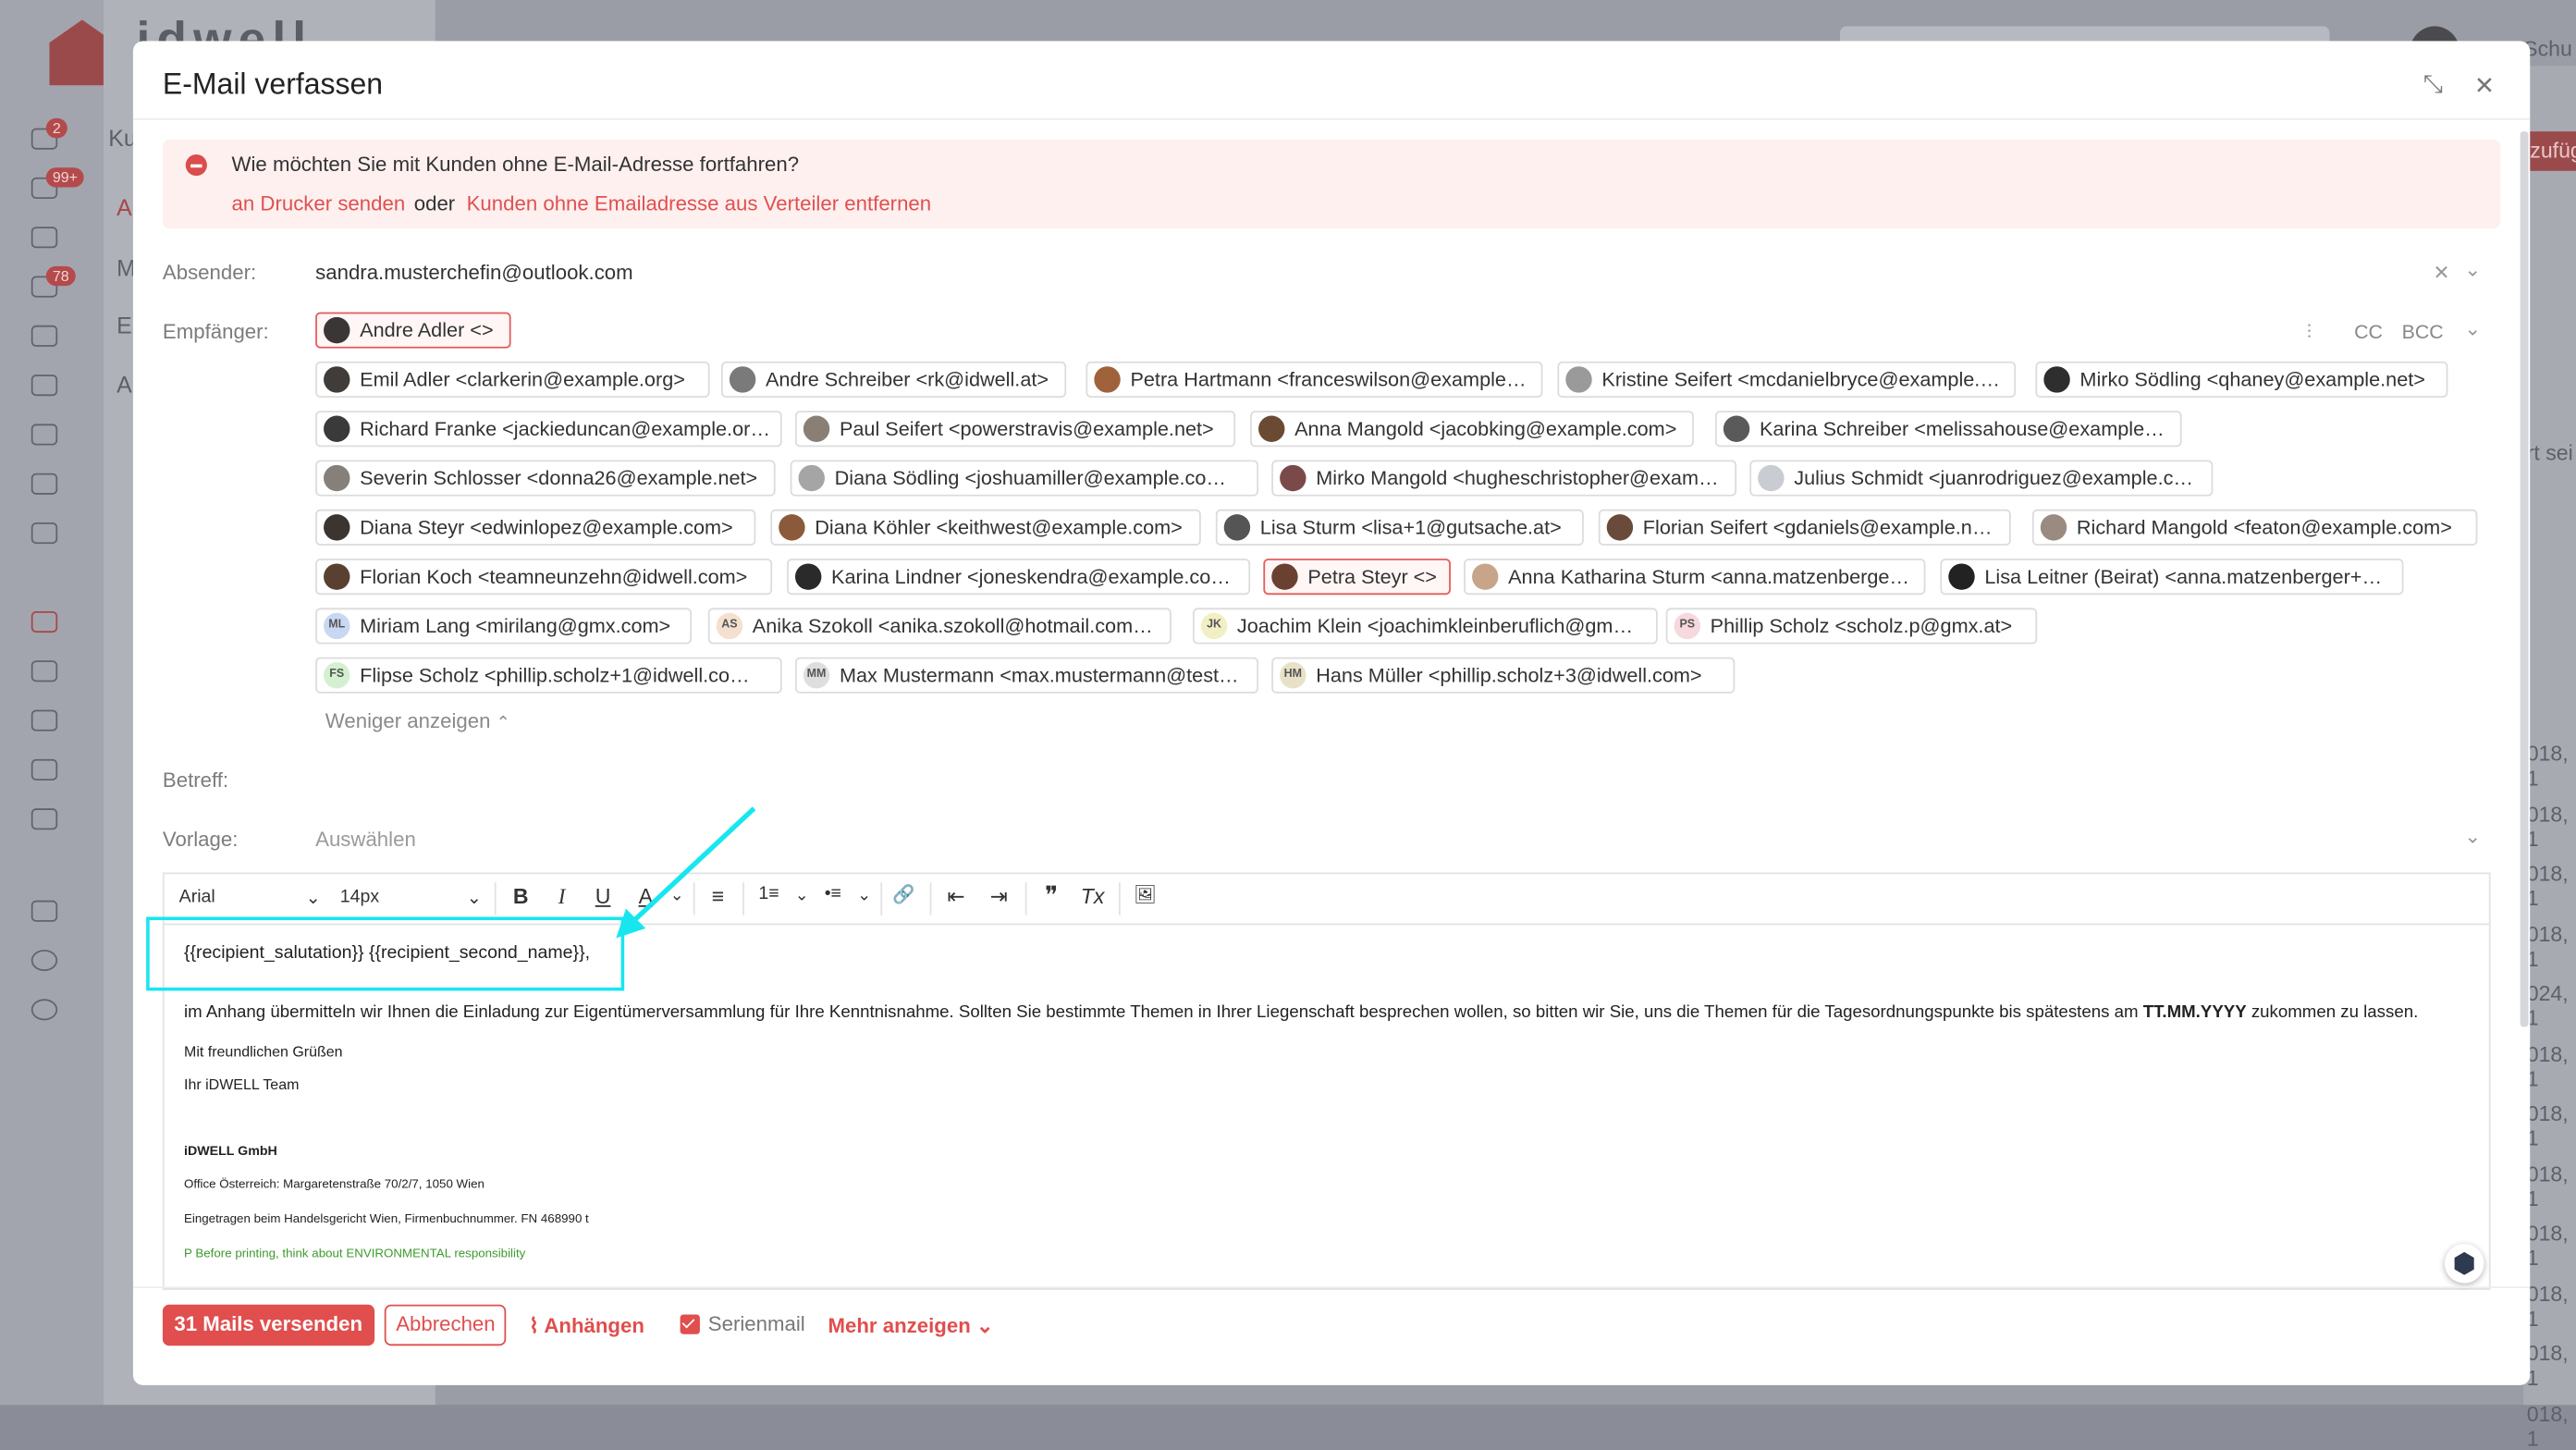 The image size is (2576, 1450). Describe the element at coordinates (44, 435) in the screenshot. I see `folder-icon` at that location.